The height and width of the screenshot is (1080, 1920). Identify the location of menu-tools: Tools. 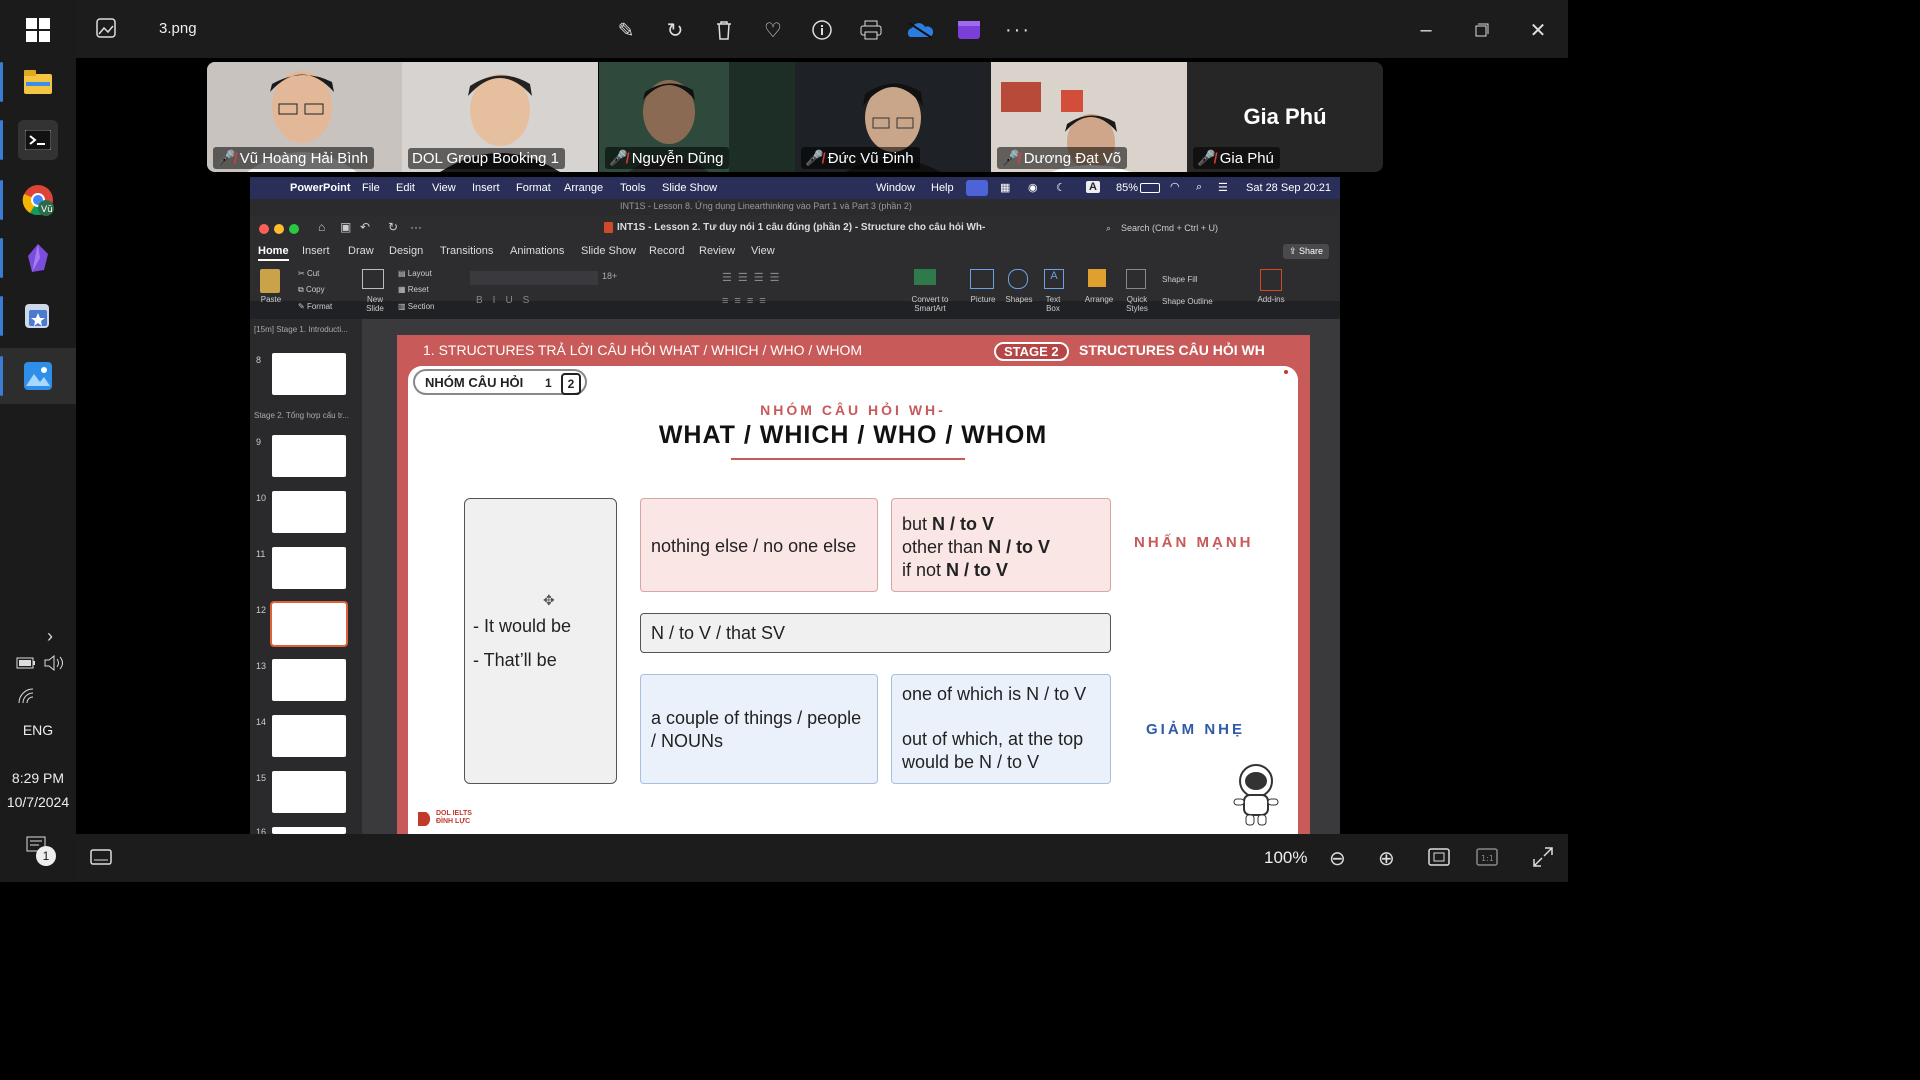
(633, 188).